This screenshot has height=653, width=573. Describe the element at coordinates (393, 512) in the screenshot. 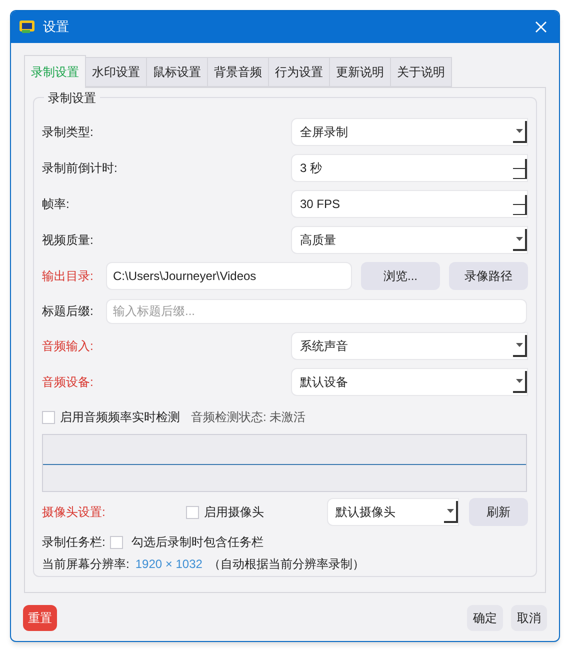

I see `dropdown: 默认摄像头` at that location.